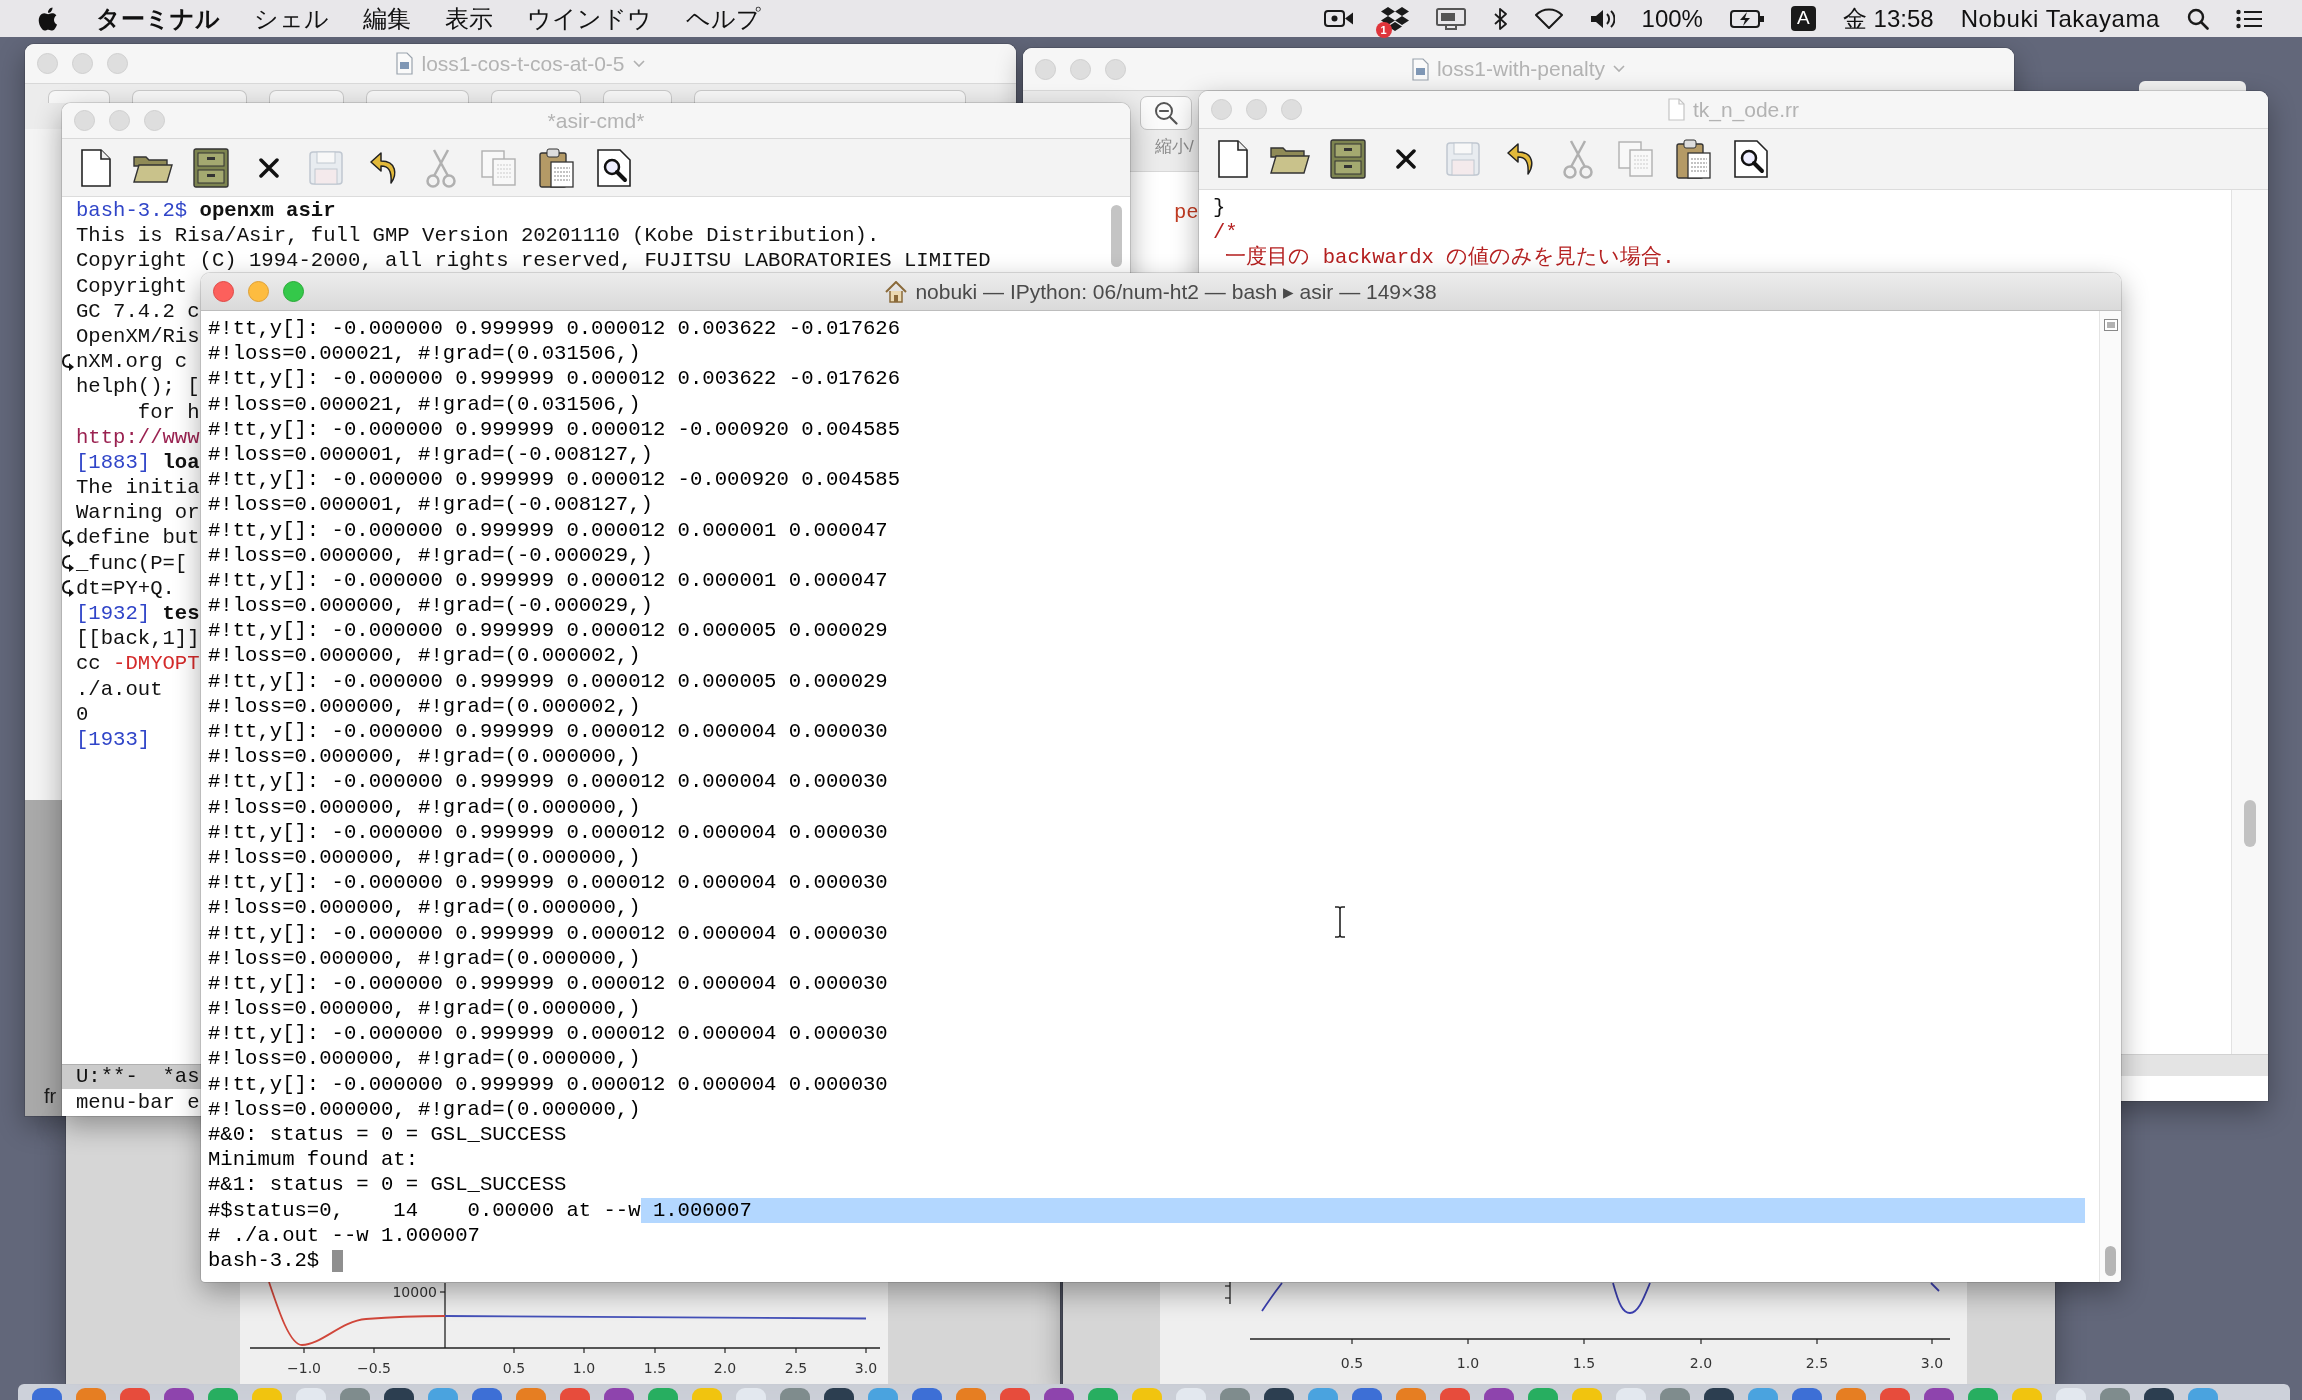  Describe the element at coordinates (723, 18) in the screenshot. I see `menu-item: ヘルプ` at that location.